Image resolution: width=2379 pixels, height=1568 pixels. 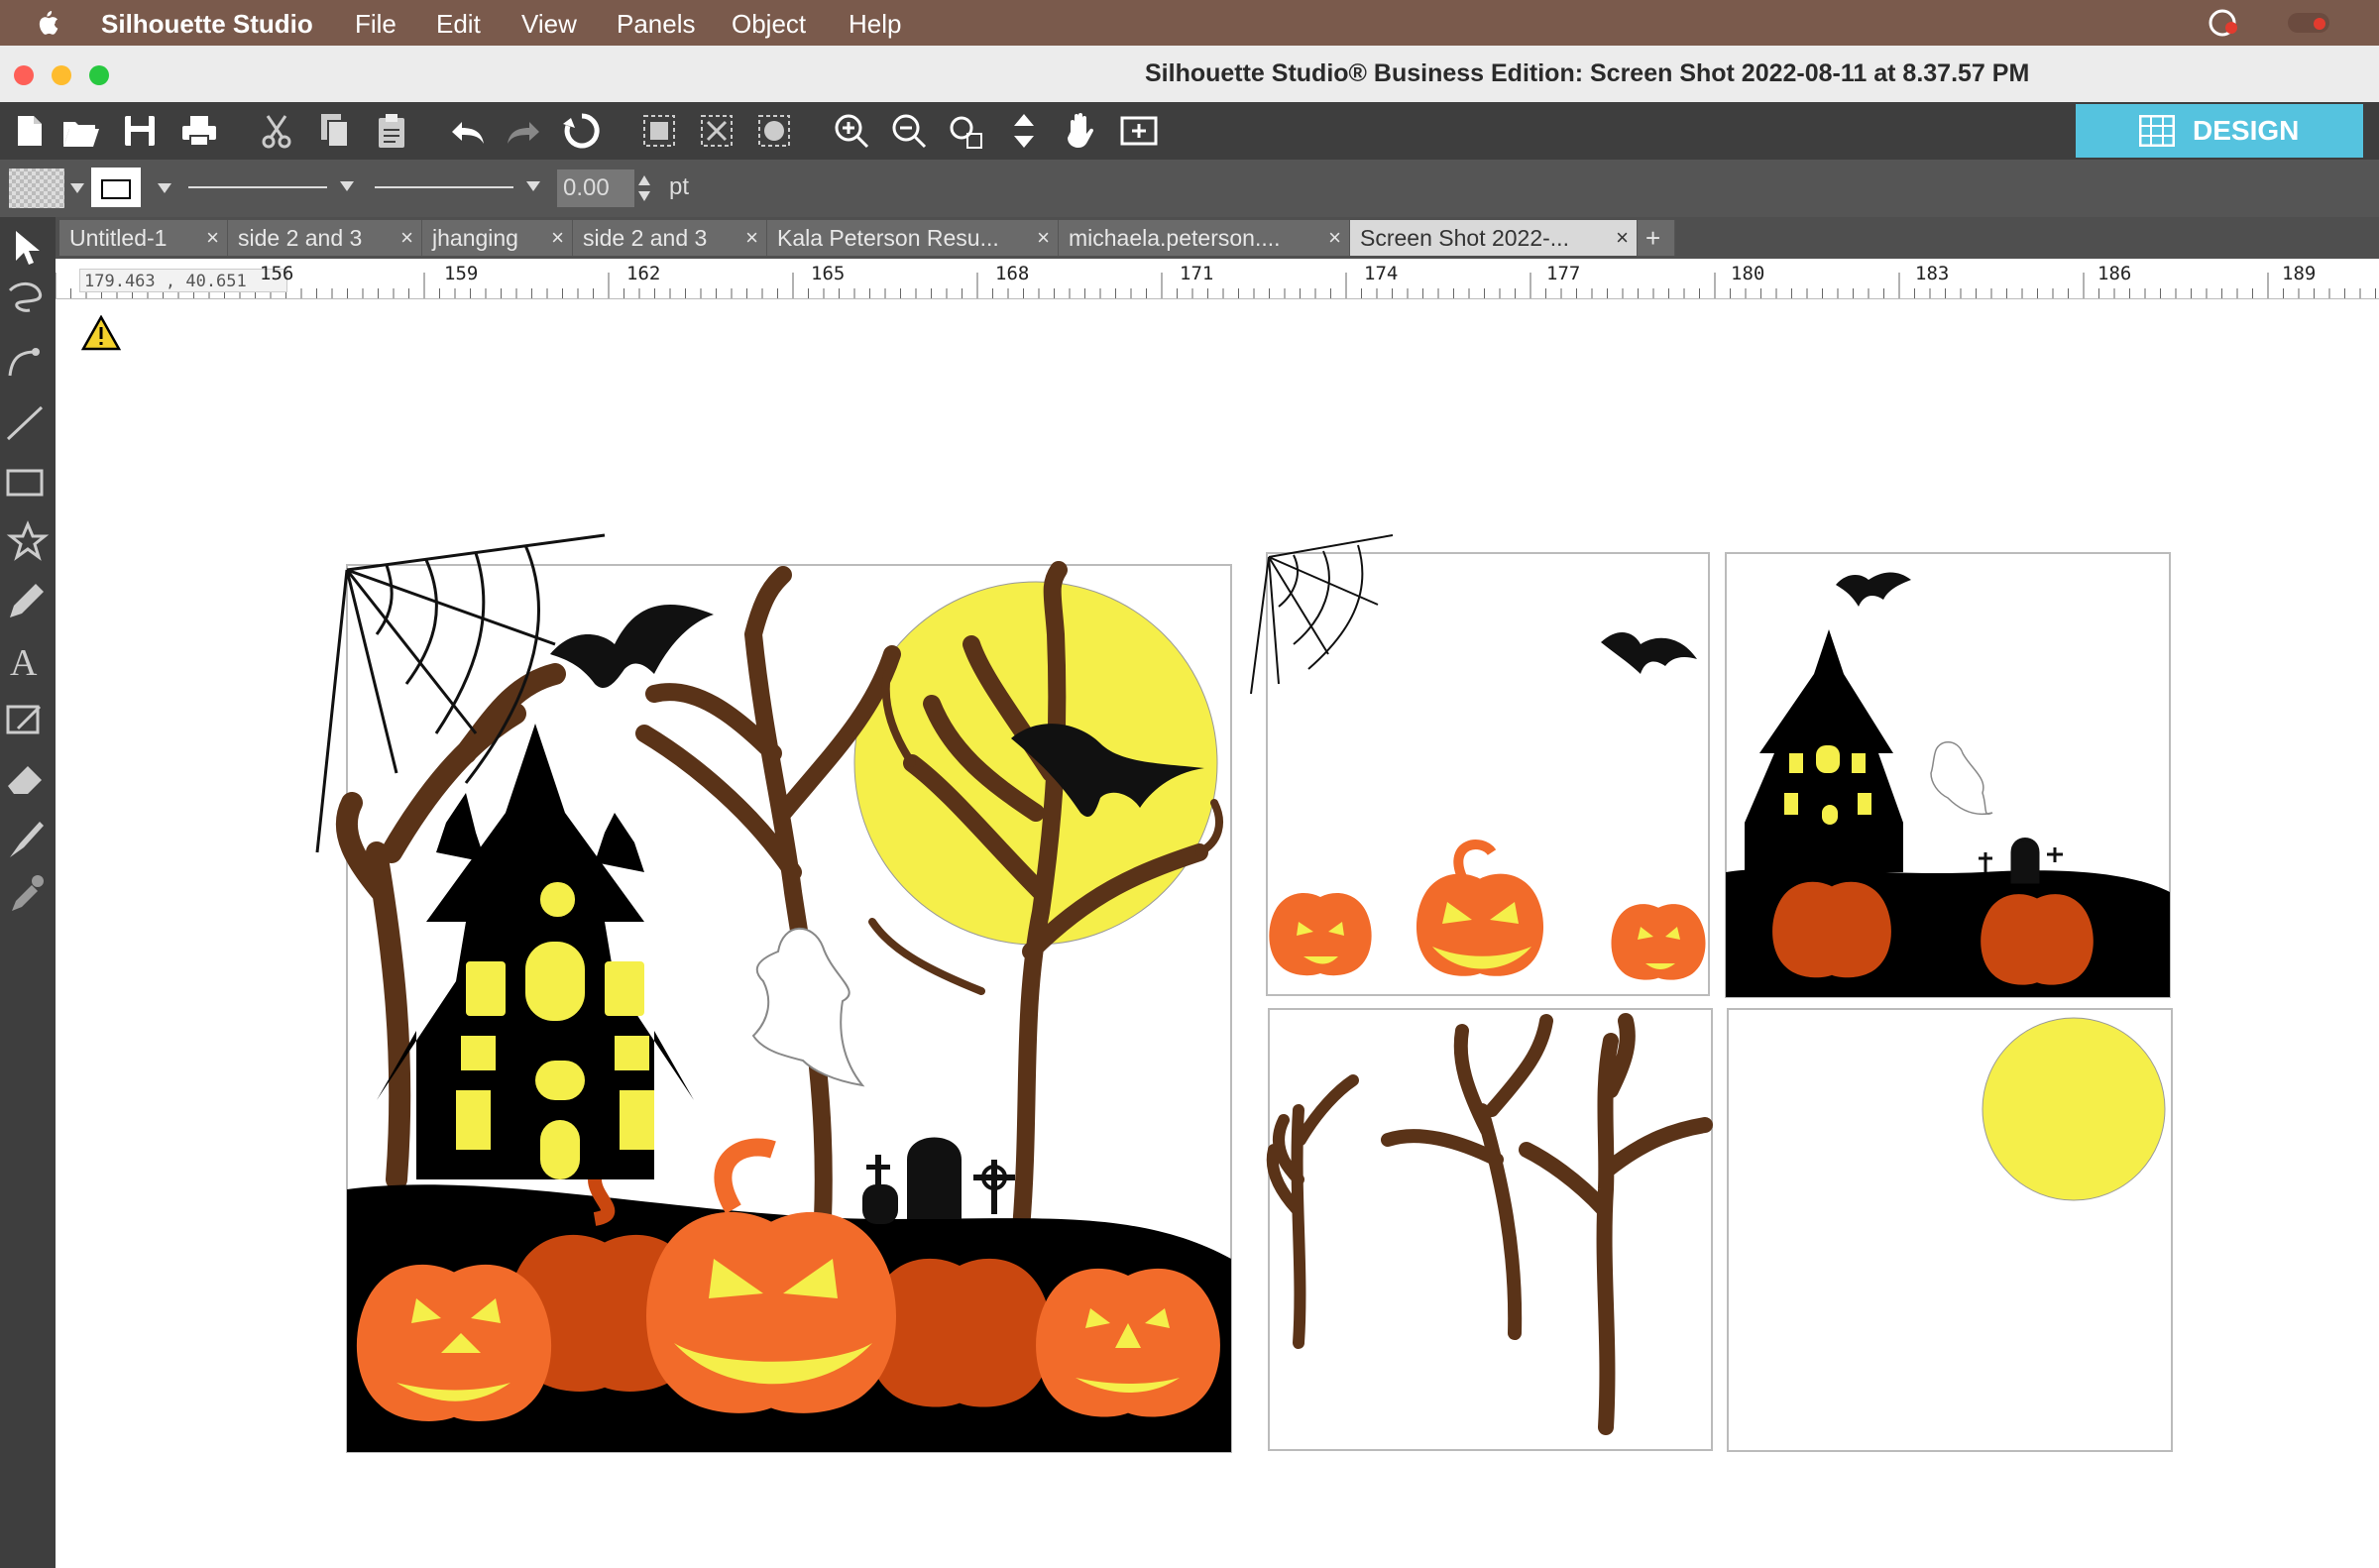 I want to click on cobweb-bats-pumpkins-panel, so click(x=1480, y=765).